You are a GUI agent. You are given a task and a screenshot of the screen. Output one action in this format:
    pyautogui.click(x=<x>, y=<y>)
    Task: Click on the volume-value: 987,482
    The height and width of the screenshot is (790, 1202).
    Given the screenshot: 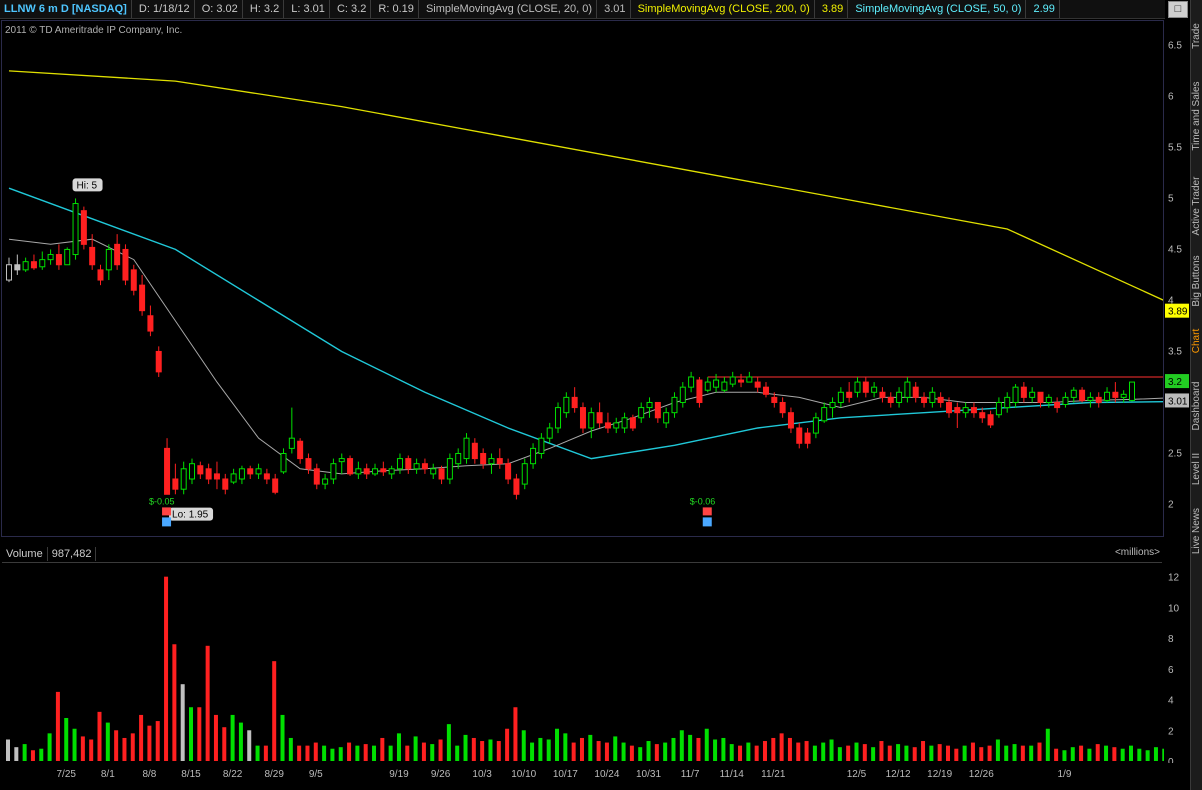 What is the action you would take?
    pyautogui.click(x=72, y=554)
    